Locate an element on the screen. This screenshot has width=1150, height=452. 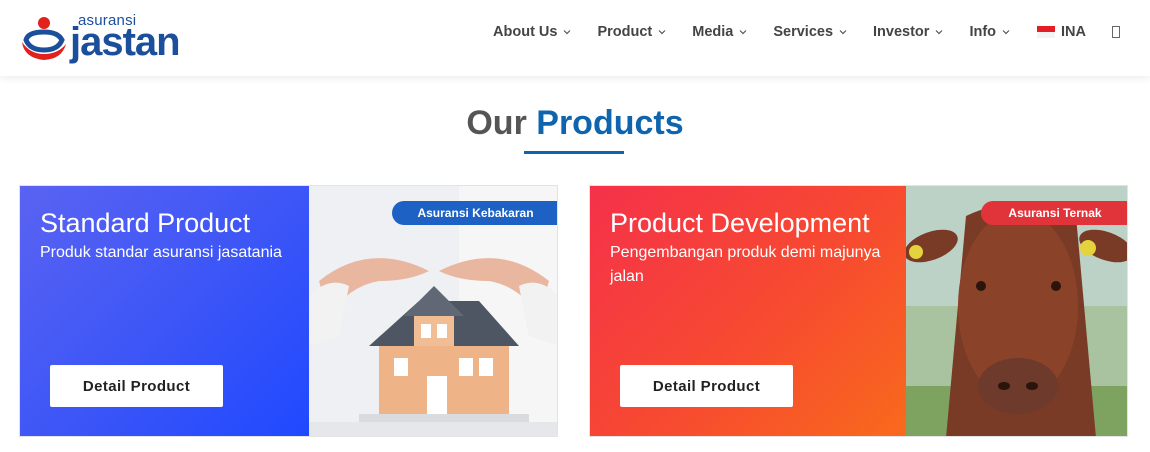
card-title: Standard Product is located at coordinates (145, 223).